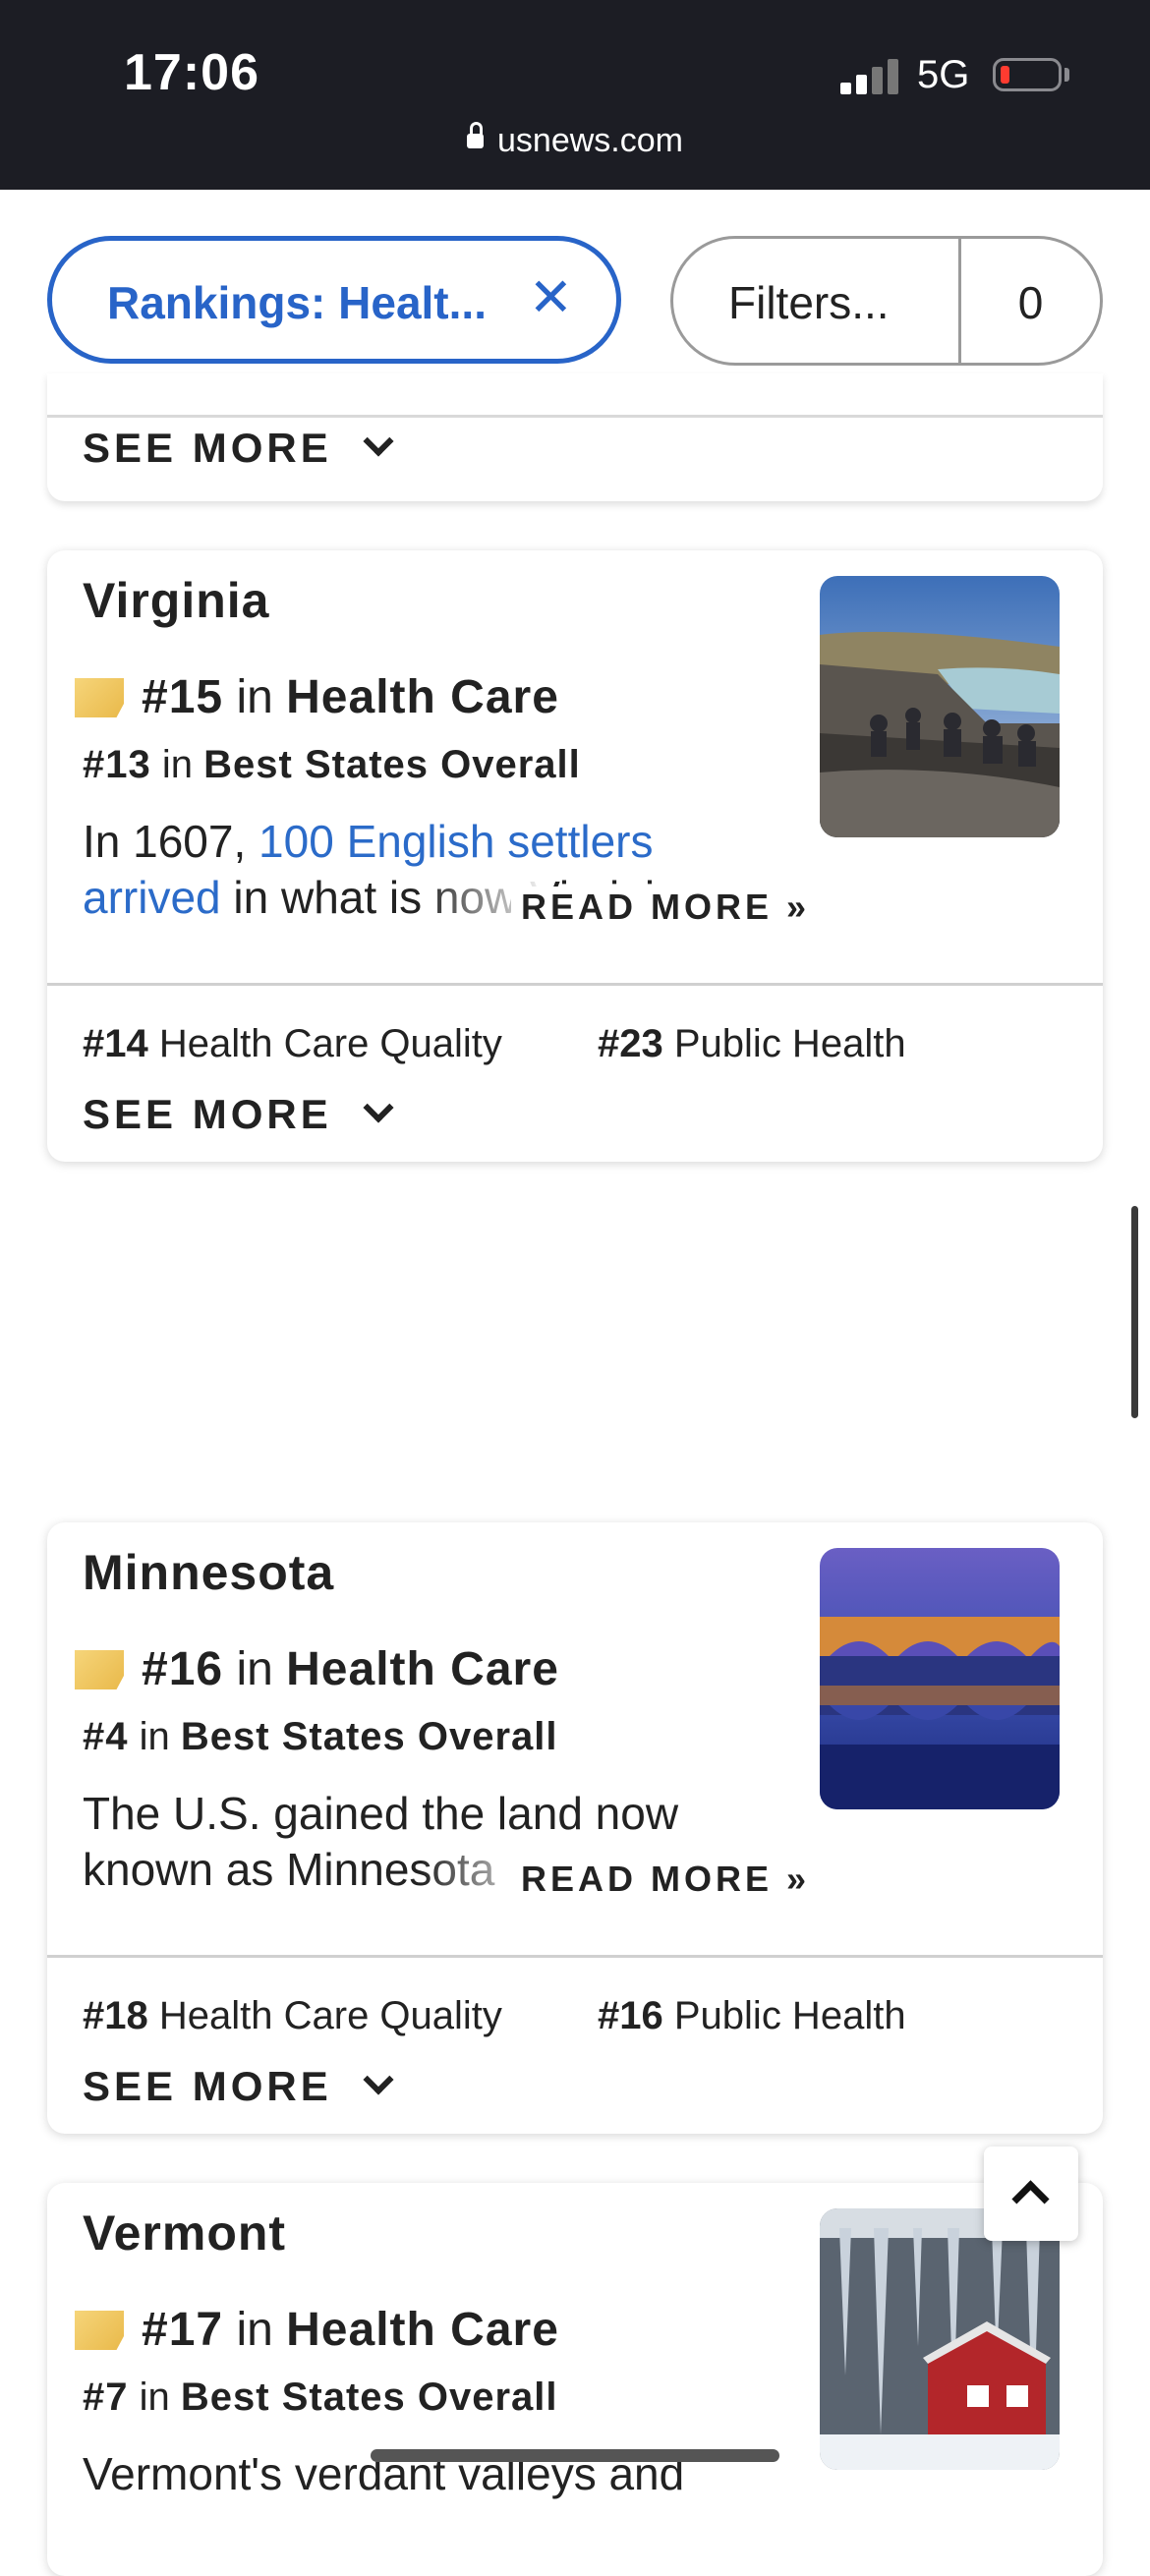 The width and height of the screenshot is (1150, 2576). What do you see at coordinates (870, 77) in the screenshot?
I see `signal-strength-icon` at bounding box center [870, 77].